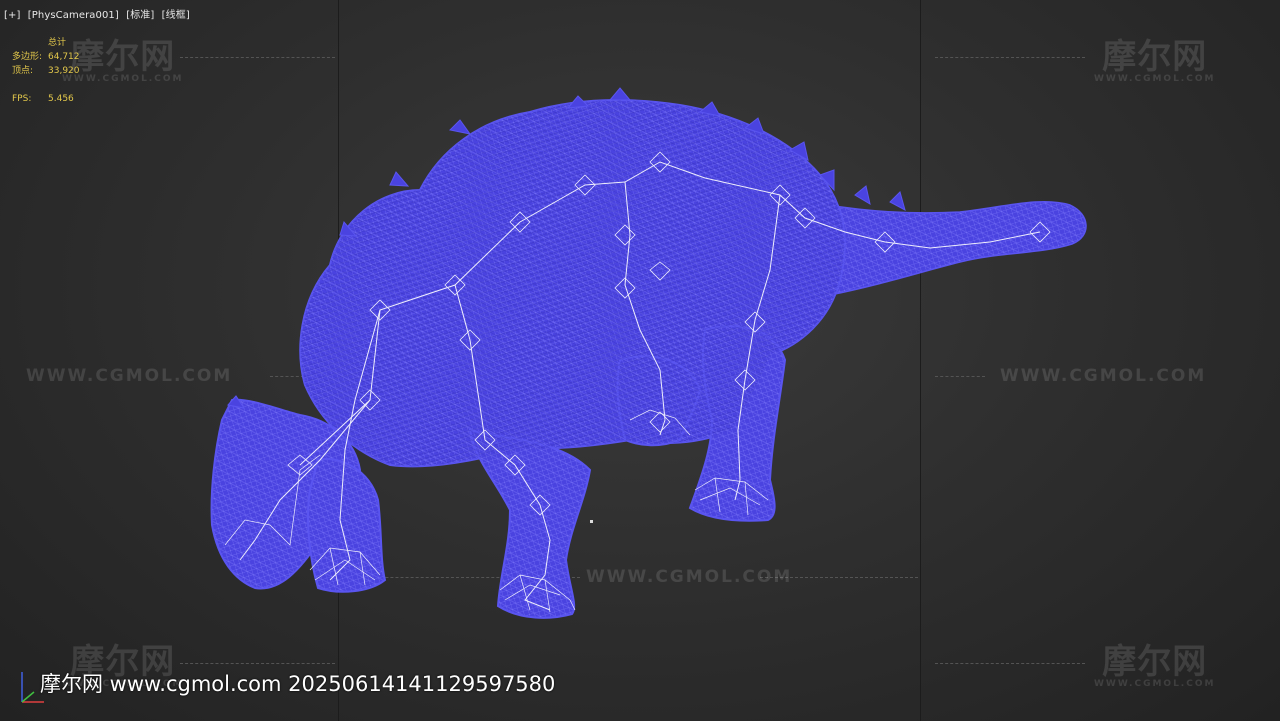 This screenshot has width=1280, height=721. Describe the element at coordinates (46, 99) in the screenshot. I see `stats-fps-row: FPS: 5.456` at that location.